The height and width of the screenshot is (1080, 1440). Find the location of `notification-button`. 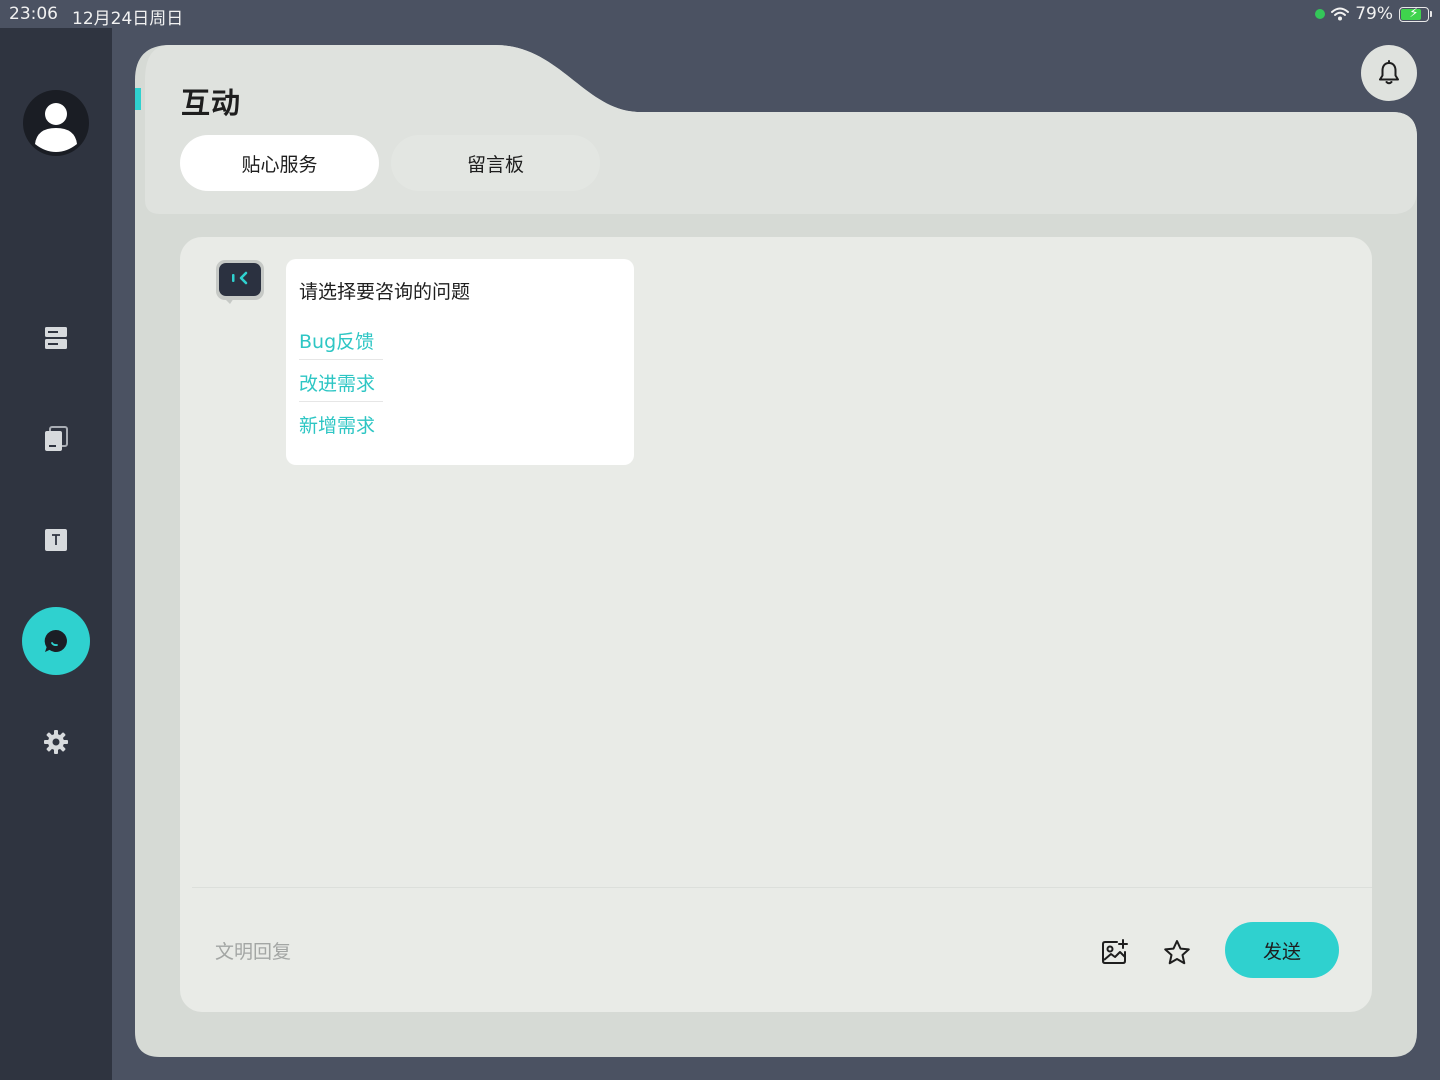

notification-button is located at coordinates (1389, 73).